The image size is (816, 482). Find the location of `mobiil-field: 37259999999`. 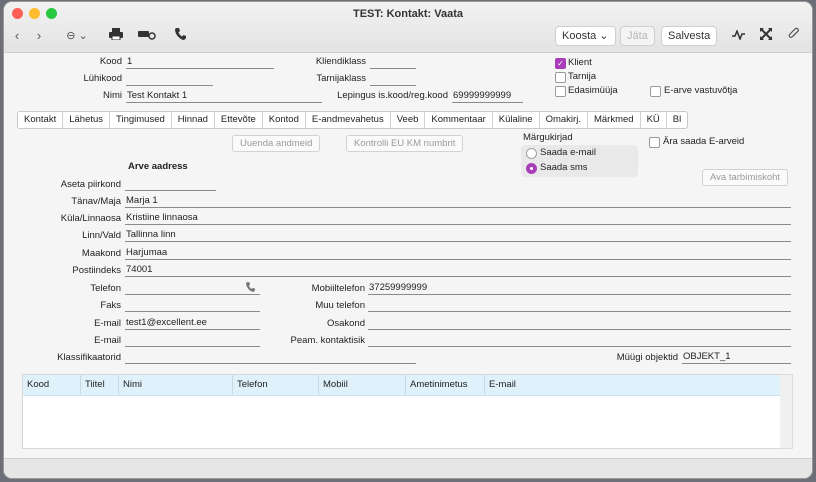

mobiil-field: 37259999999 is located at coordinates (579, 288).